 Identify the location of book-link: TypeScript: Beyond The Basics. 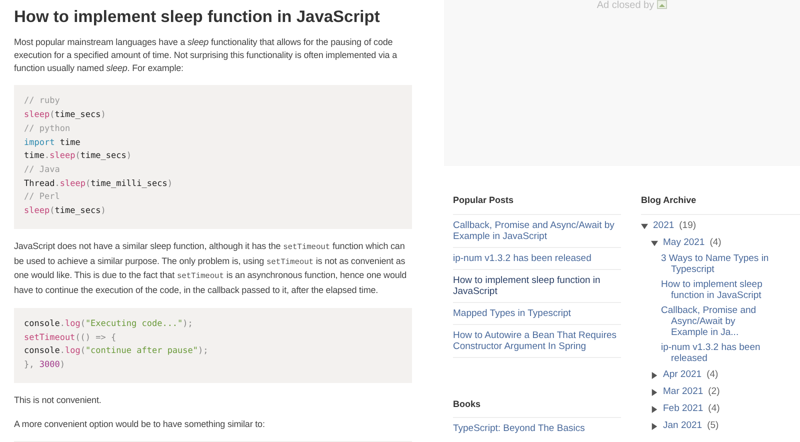
(537, 428).